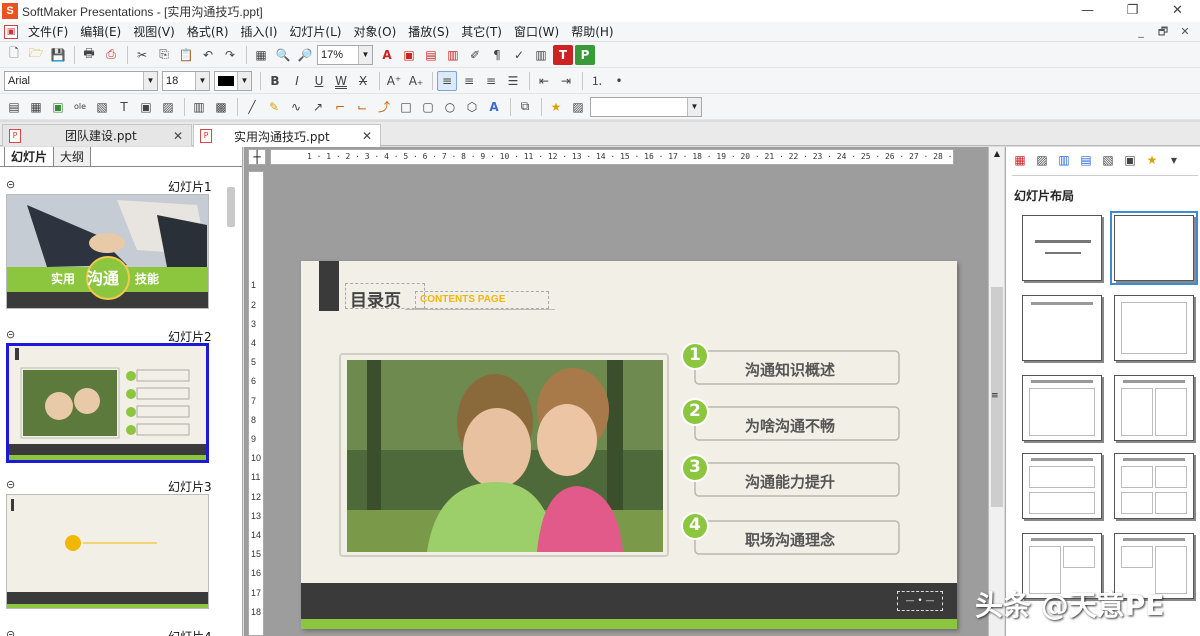 Image resolution: width=1200 pixels, height=636 pixels. I want to click on menu-window: 窗口(W), so click(536, 32).